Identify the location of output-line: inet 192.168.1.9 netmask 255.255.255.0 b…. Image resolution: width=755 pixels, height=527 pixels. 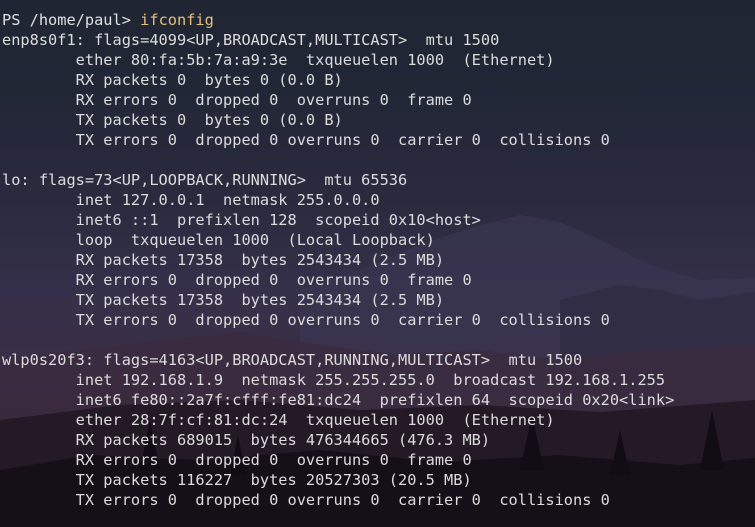
(334, 380).